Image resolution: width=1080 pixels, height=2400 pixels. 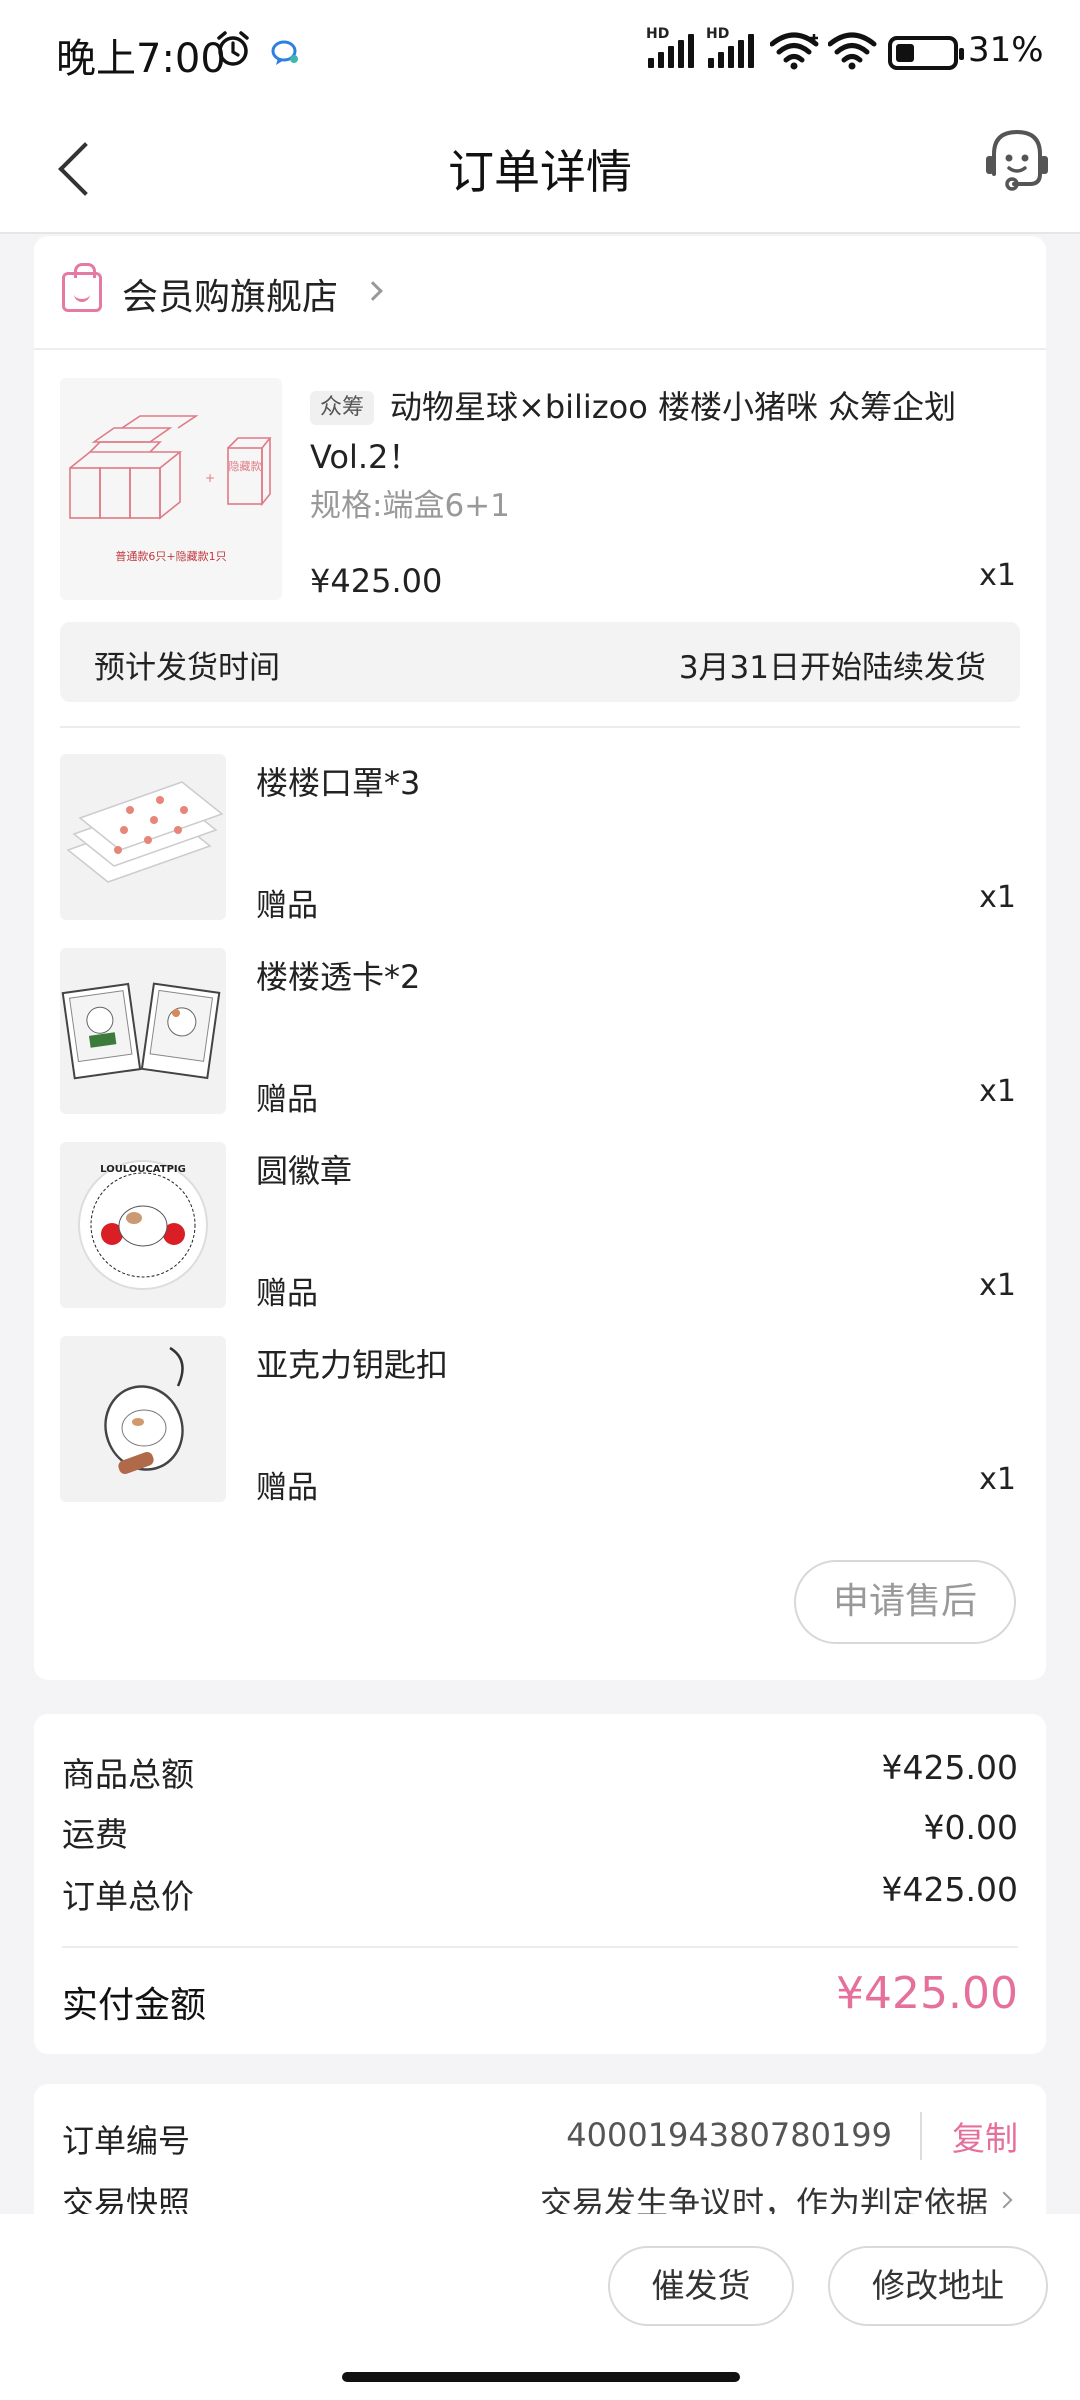 I want to click on product-qty: x1, so click(x=997, y=575).